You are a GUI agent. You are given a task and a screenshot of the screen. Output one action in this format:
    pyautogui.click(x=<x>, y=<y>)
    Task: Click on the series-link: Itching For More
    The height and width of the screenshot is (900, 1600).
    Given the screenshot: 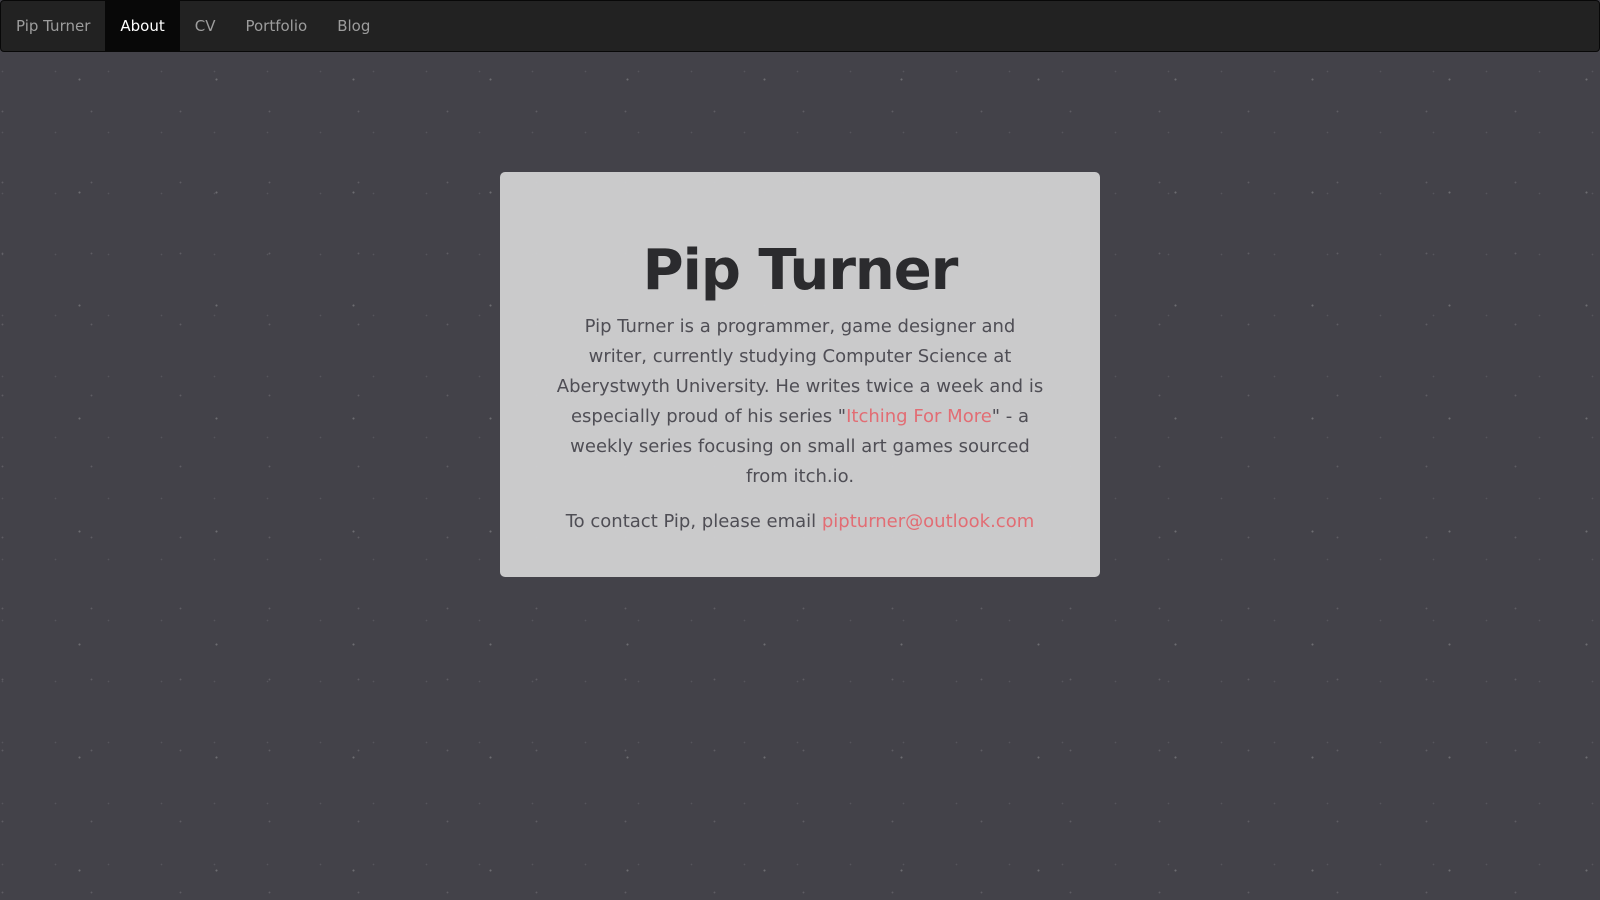 What is the action you would take?
    pyautogui.click(x=919, y=416)
    